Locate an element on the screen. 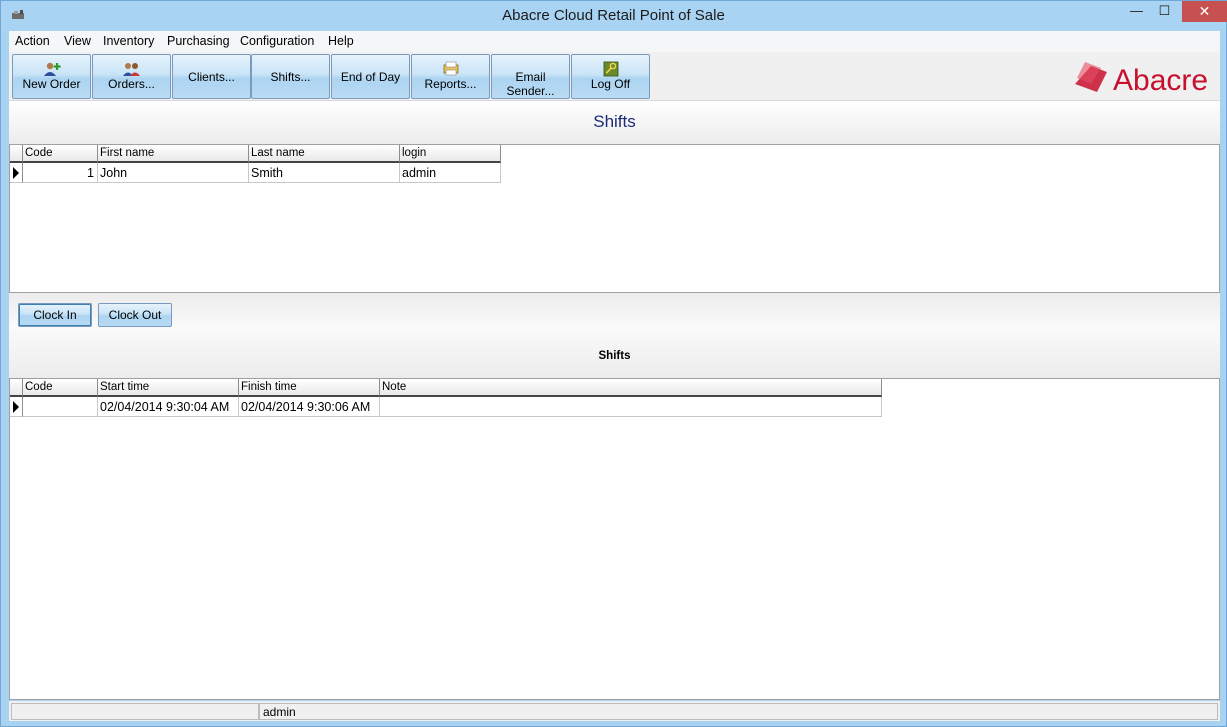 The height and width of the screenshot is (727, 1227). cell-start-time: 02/04/2014 9:30:04 AM is located at coordinates (168, 407).